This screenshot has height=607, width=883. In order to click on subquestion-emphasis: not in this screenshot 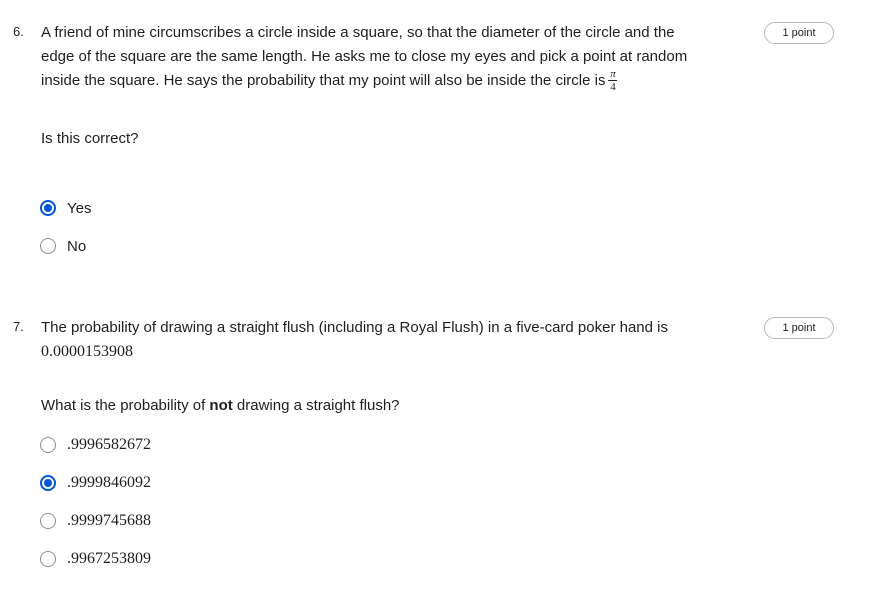, I will do `click(221, 405)`.